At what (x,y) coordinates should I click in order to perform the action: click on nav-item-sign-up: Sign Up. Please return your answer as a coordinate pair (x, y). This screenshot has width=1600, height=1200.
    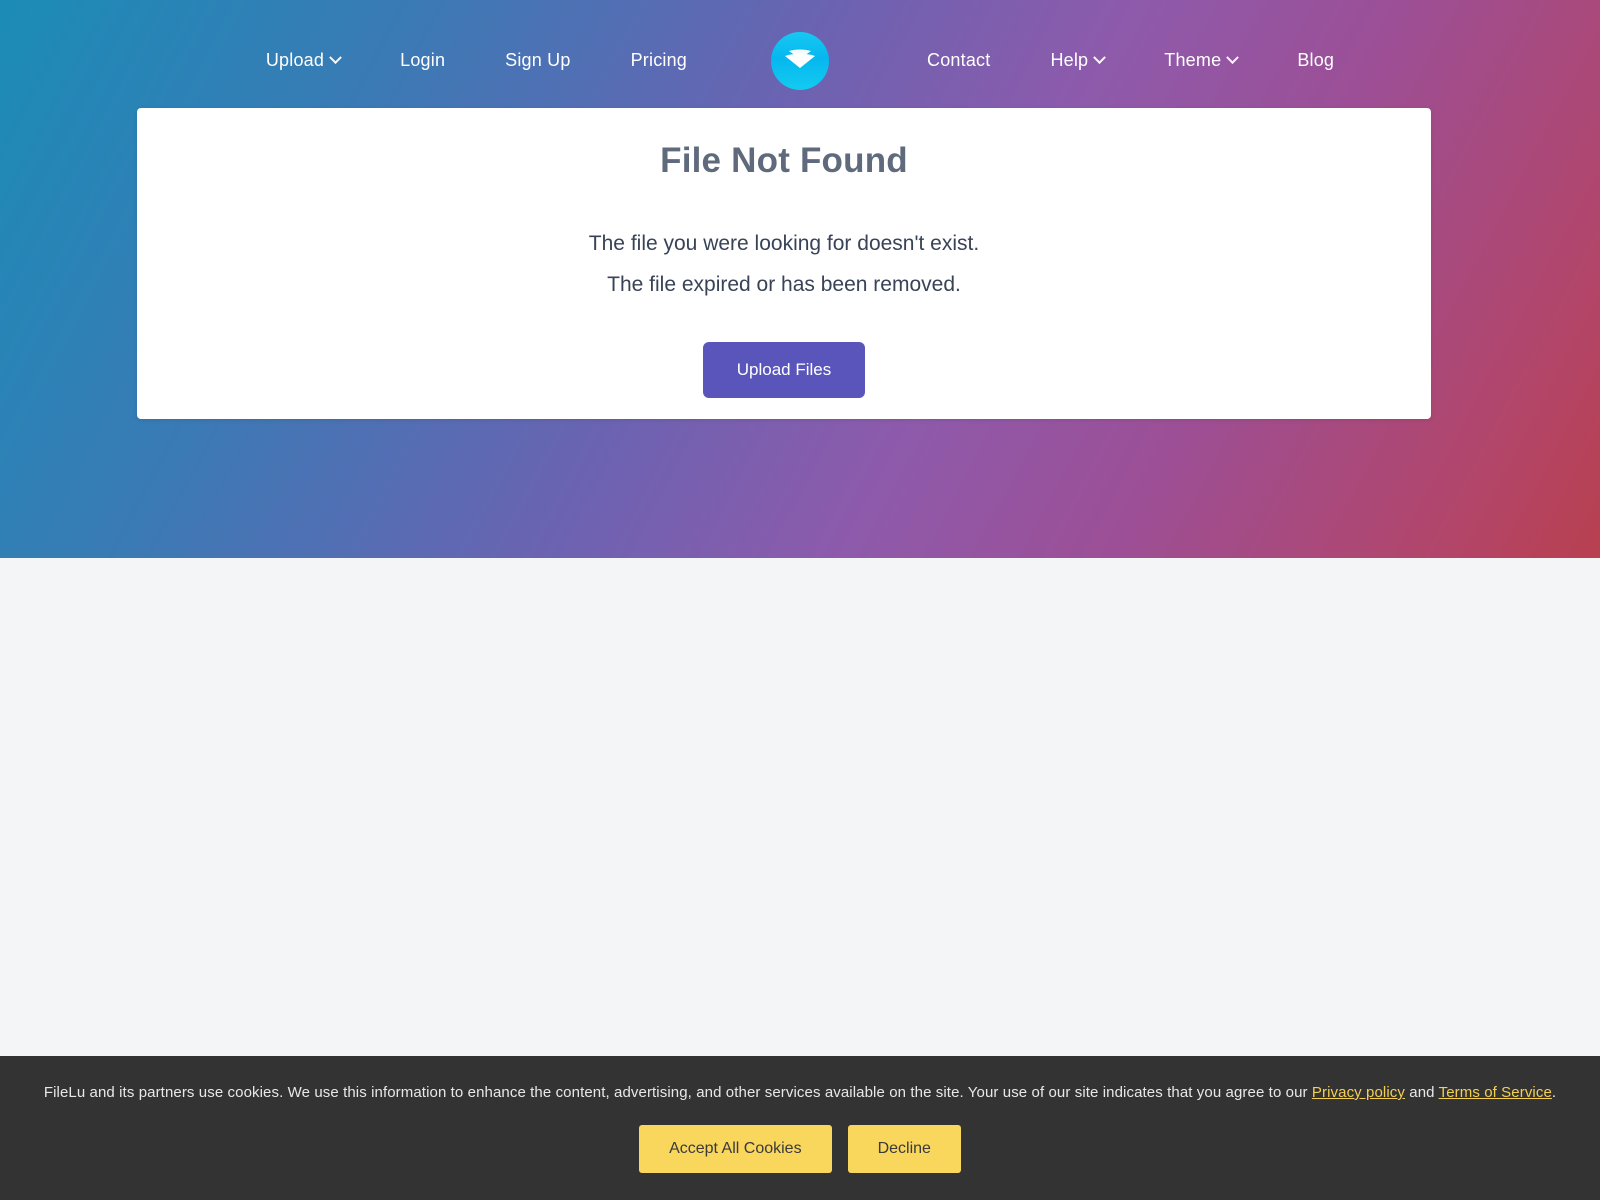
    Looking at the image, I should click on (537, 60).